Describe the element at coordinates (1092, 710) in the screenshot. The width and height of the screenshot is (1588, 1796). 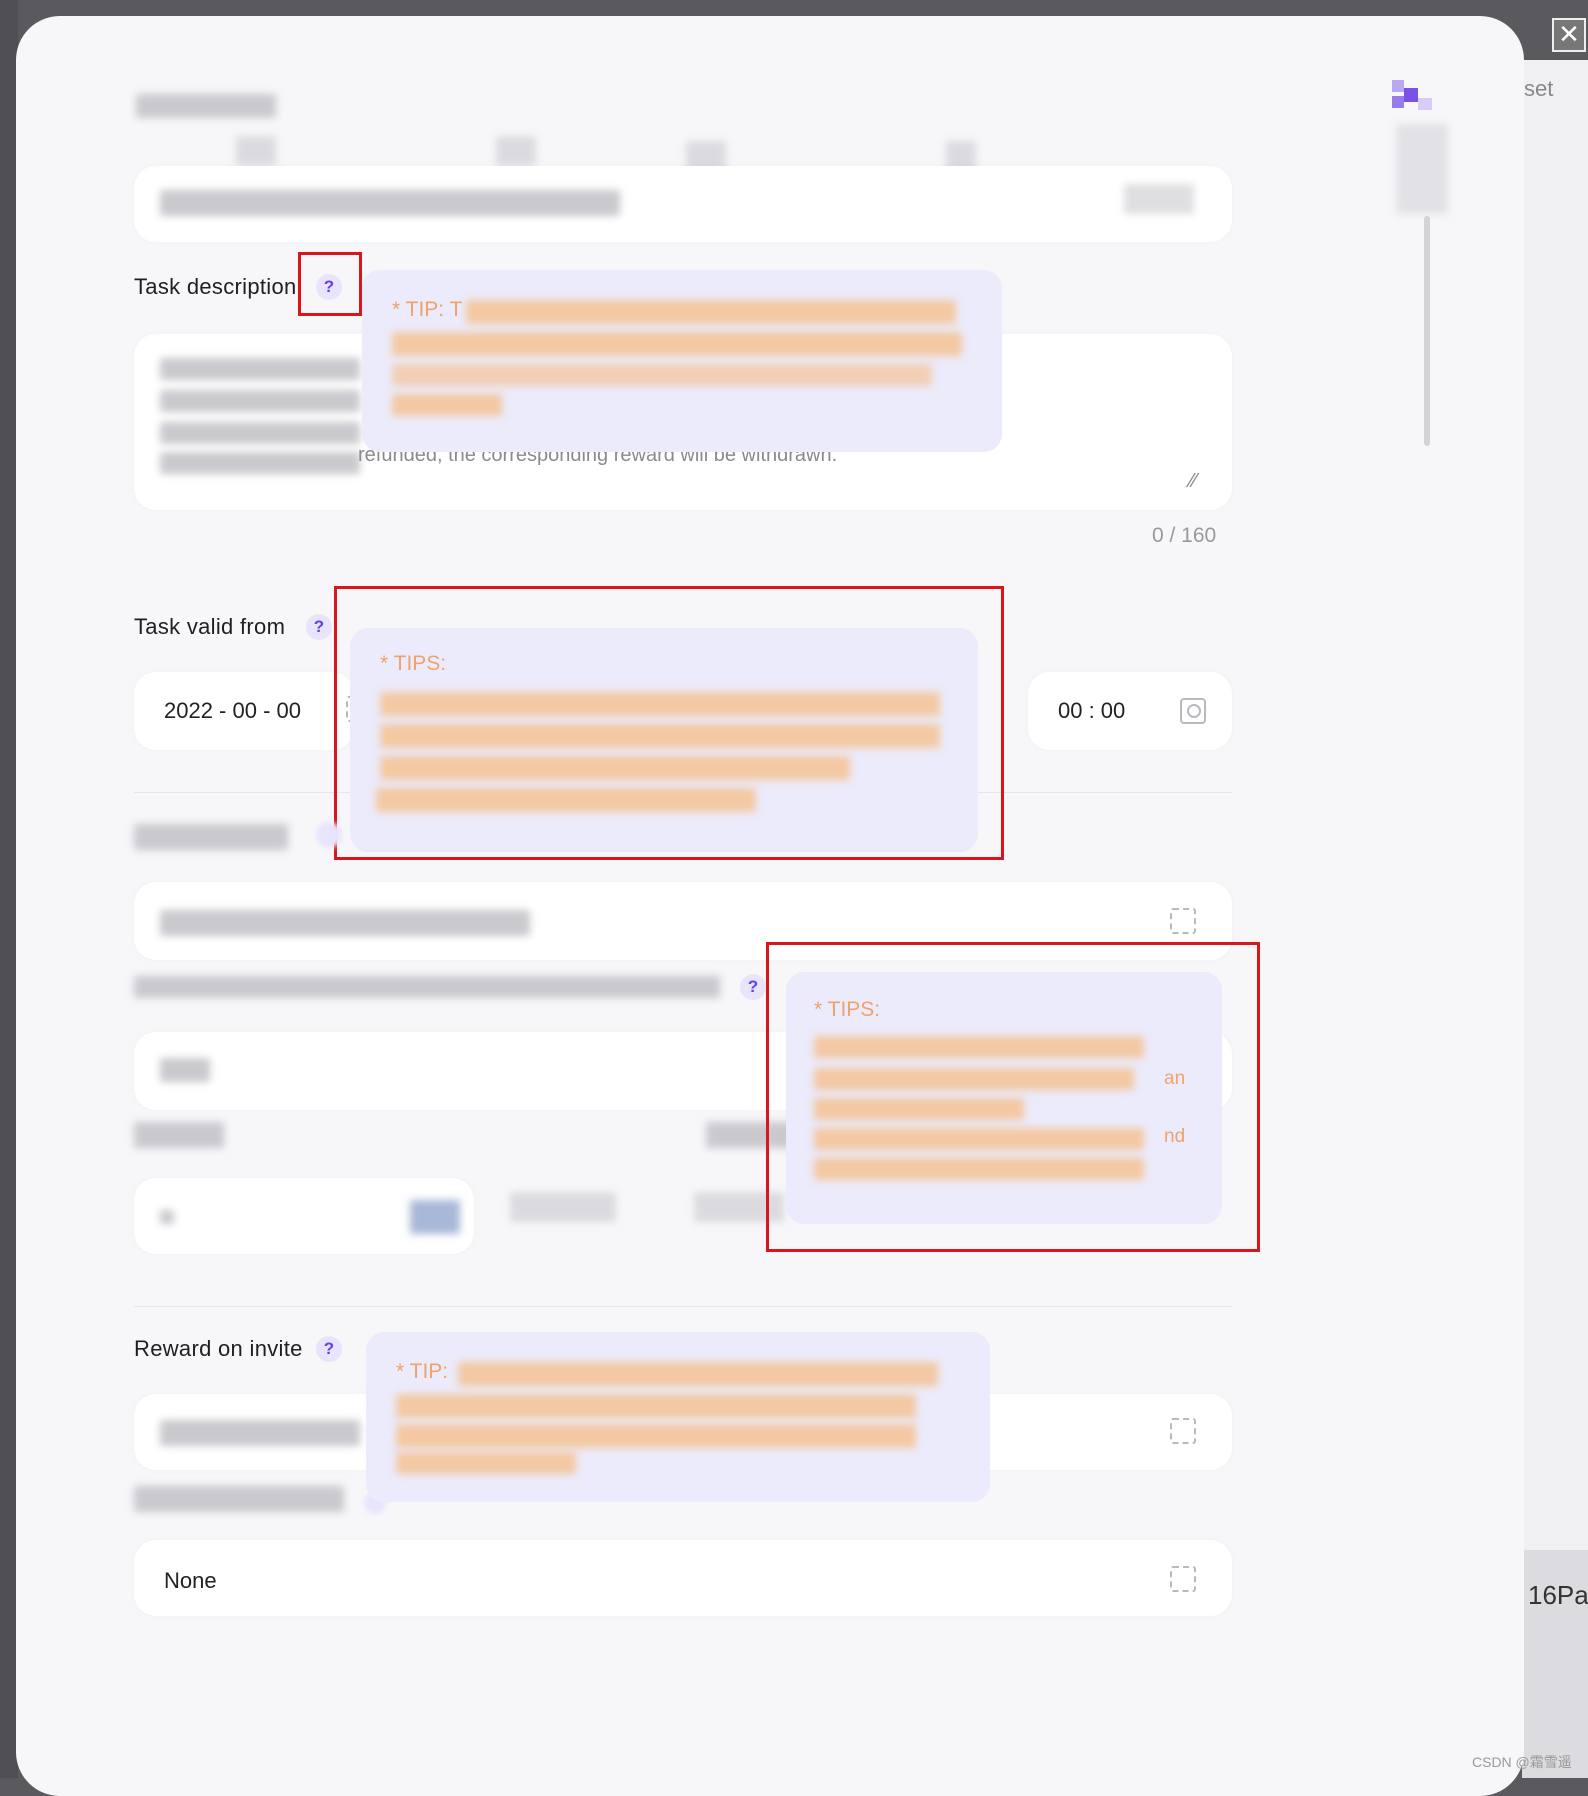
I see `time-value: 00` at that location.